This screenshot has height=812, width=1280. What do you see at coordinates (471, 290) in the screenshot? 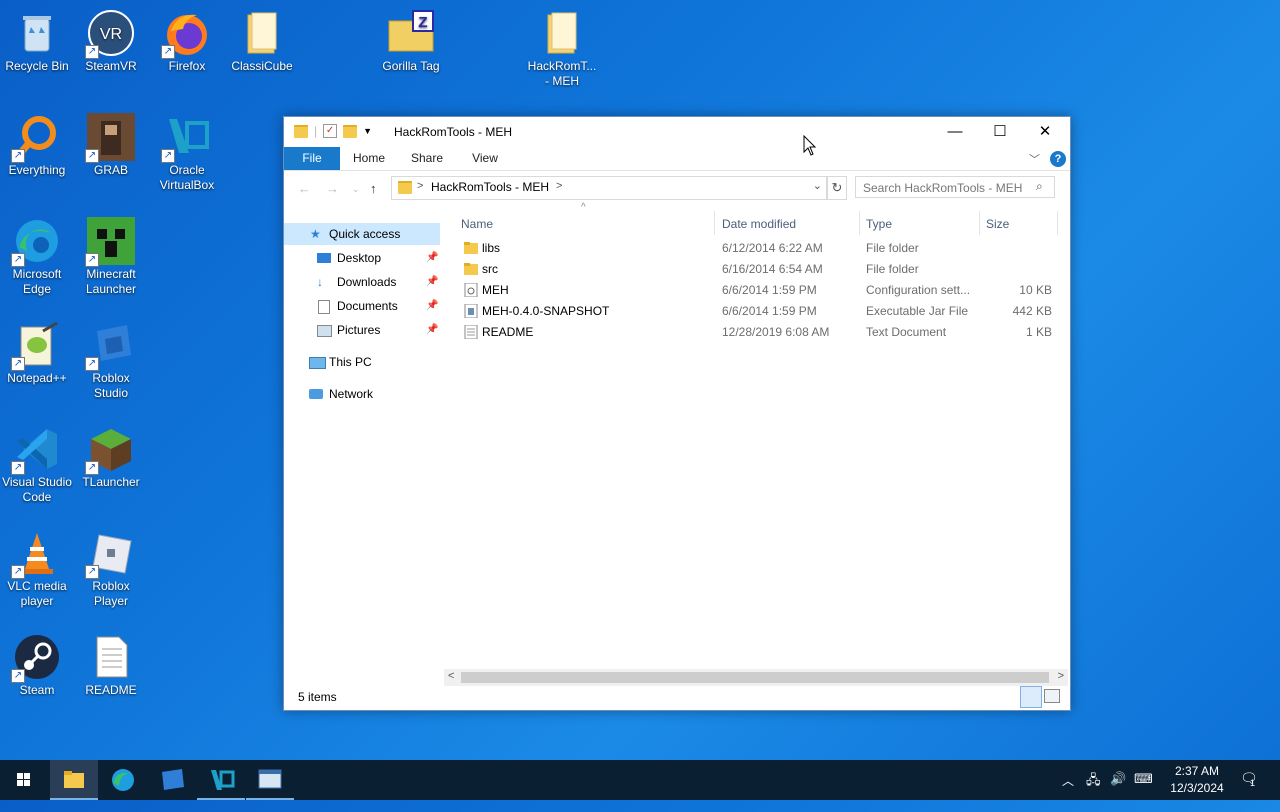
I see `config-file-icon` at bounding box center [471, 290].